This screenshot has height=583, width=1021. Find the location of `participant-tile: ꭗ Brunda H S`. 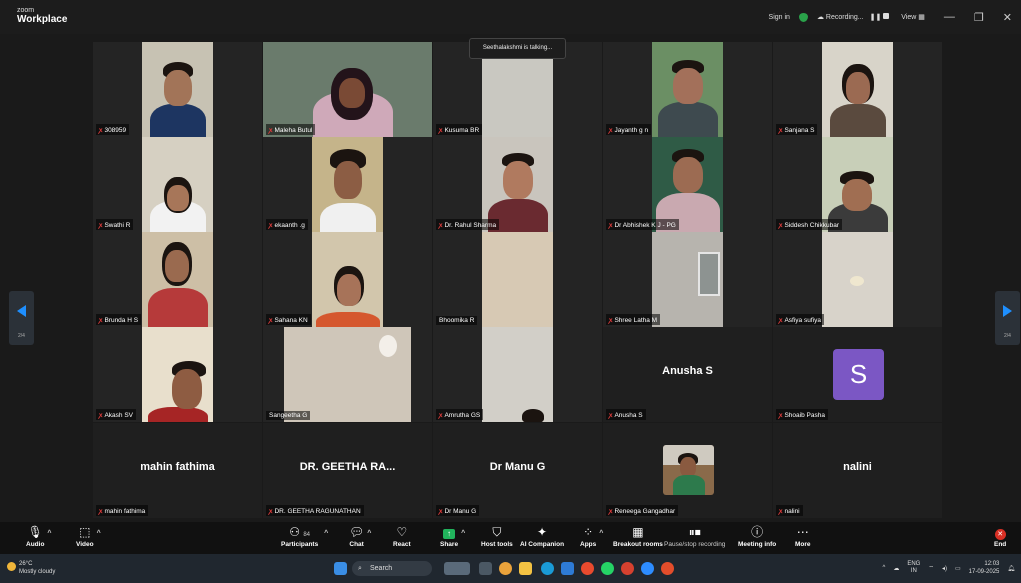

participant-tile: ꭗ Brunda H S is located at coordinates (177, 279).